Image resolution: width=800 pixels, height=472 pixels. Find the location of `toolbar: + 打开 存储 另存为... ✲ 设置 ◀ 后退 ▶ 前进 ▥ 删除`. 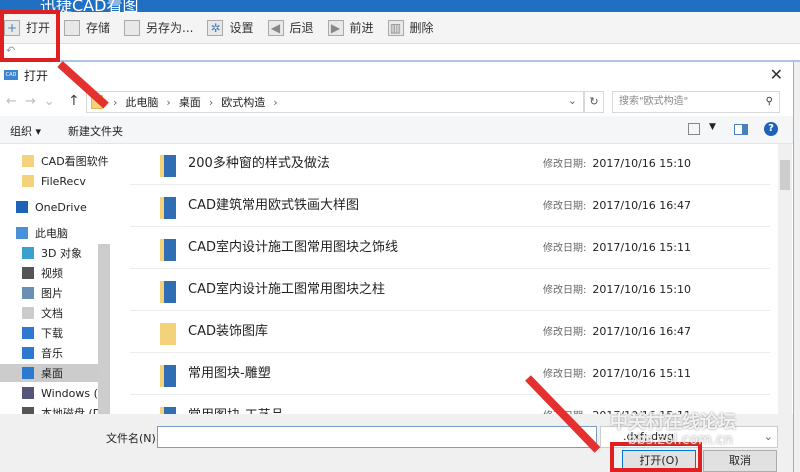

toolbar: + 打开 存储 另存为... ✲ 设置 ◀ 后退 ▶ 前进 ▥ 删除 is located at coordinates (400, 28).